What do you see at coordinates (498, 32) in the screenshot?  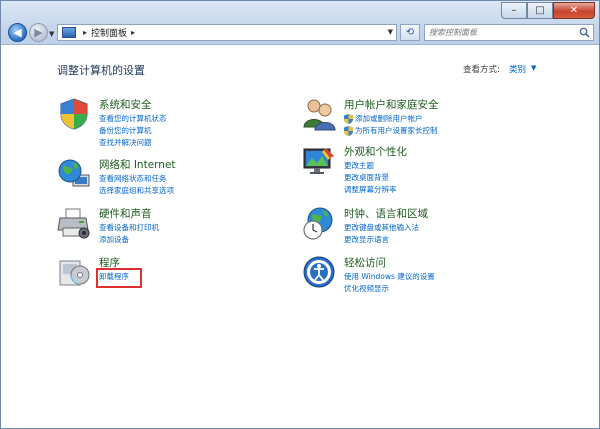 I see `search-input` at bounding box center [498, 32].